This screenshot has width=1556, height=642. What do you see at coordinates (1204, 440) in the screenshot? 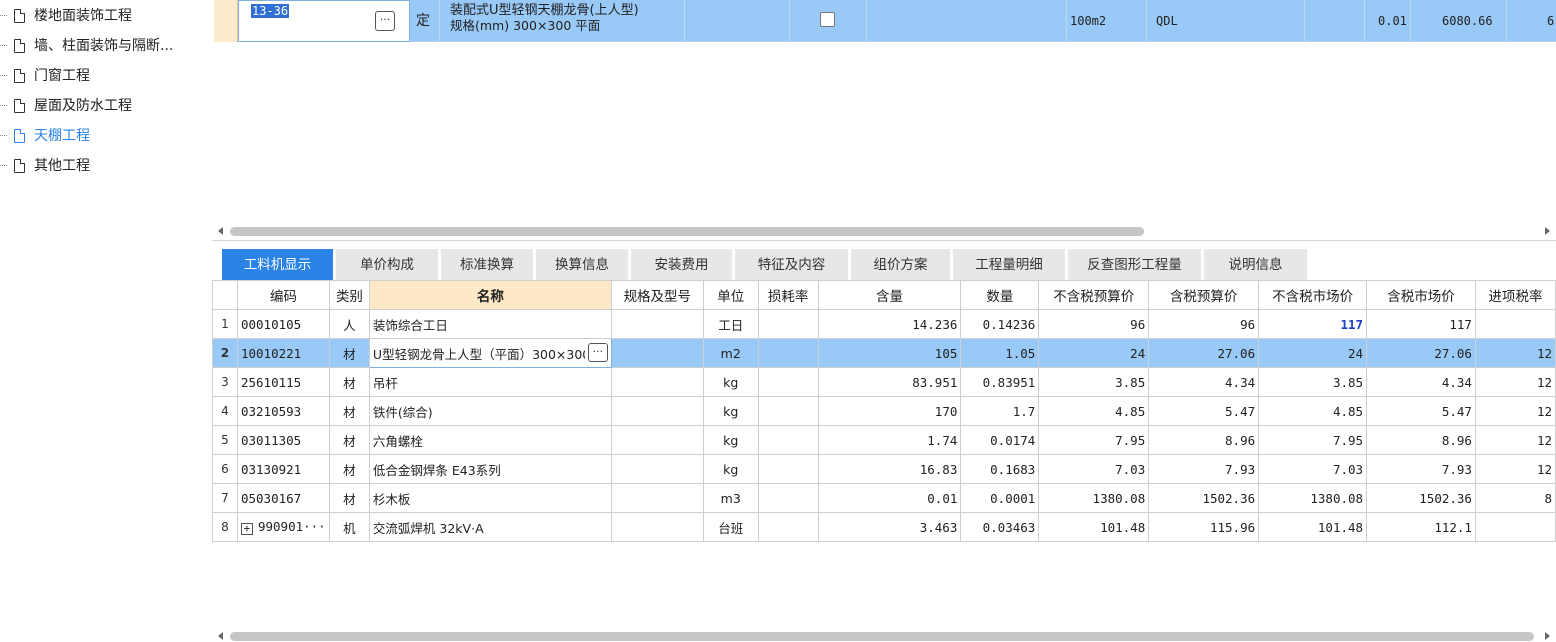
I see `cell-p2: 8.96` at bounding box center [1204, 440].